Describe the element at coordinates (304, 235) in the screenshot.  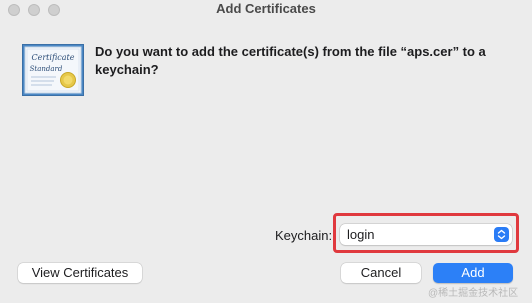
I see `keychain-label: Keychain:` at that location.